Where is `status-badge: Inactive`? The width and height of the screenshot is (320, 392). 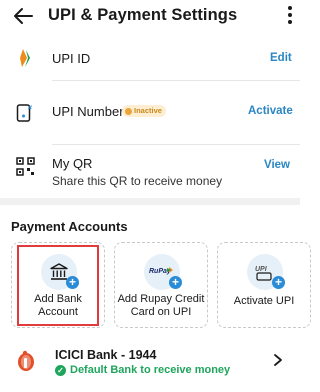 status-badge: Inactive is located at coordinates (144, 111).